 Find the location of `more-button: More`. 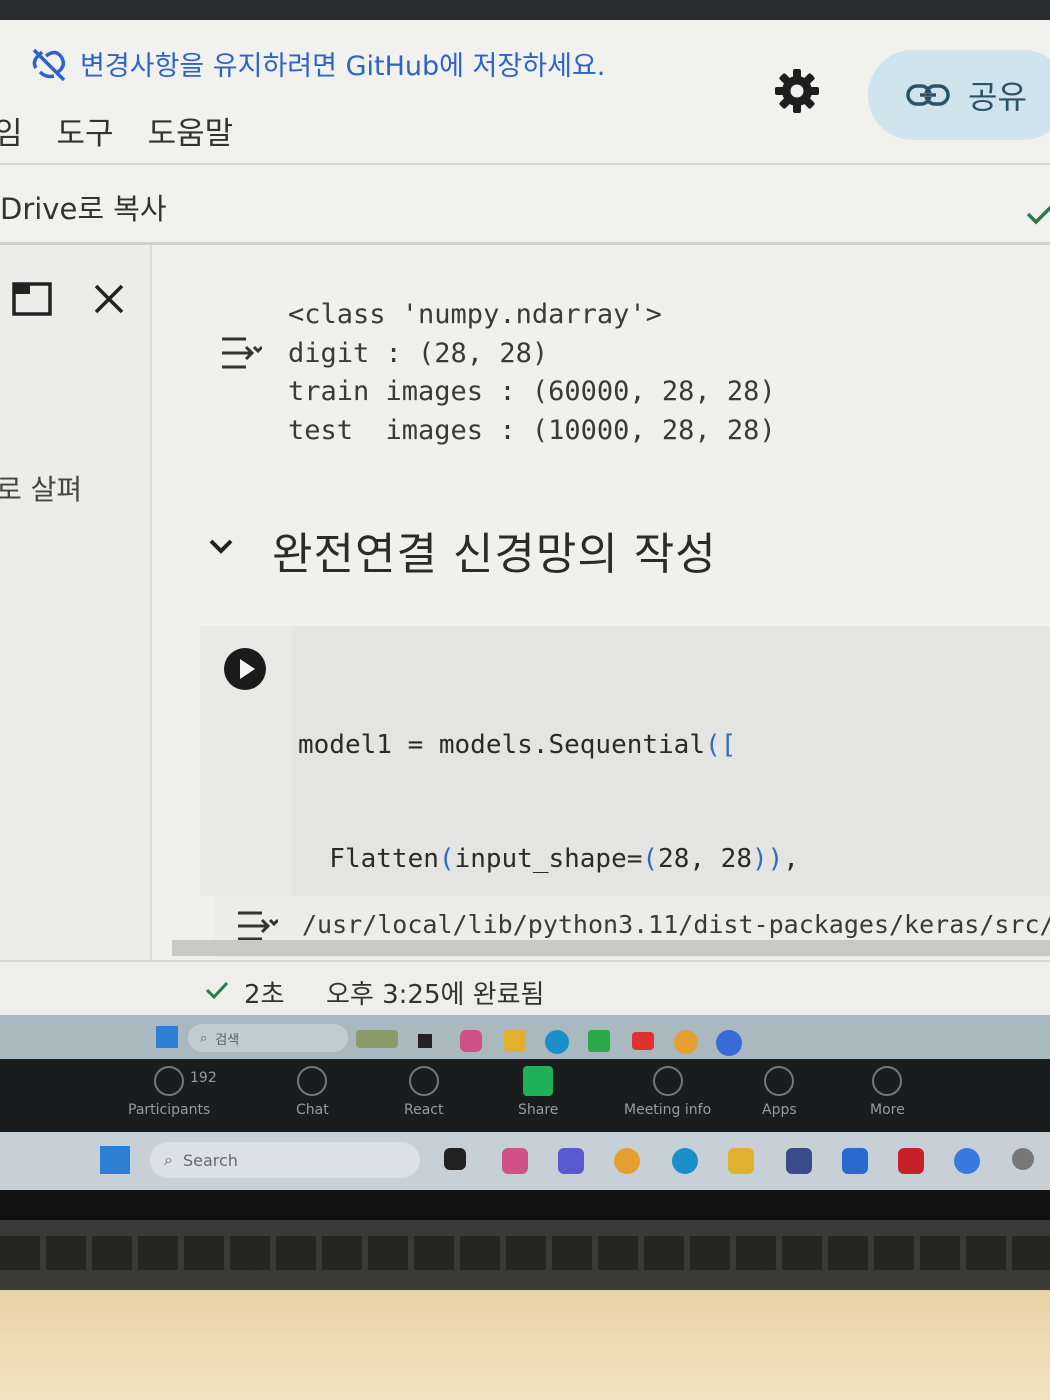

more-button: More is located at coordinates (887, 1092).